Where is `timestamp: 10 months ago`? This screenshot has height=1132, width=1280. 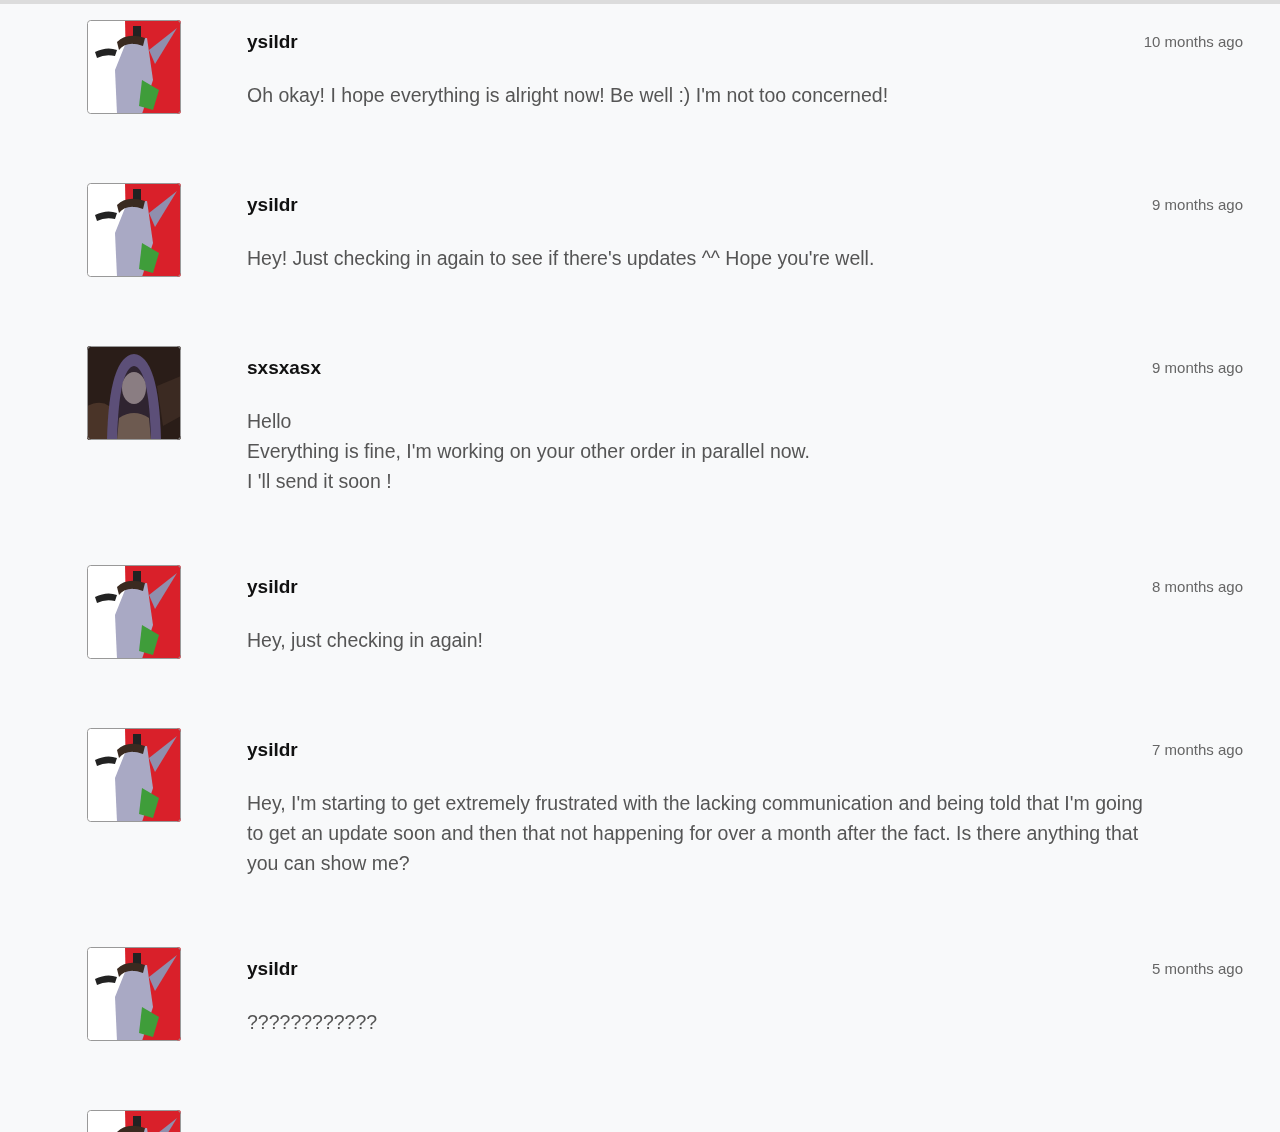 timestamp: 10 months ago is located at coordinates (1193, 42).